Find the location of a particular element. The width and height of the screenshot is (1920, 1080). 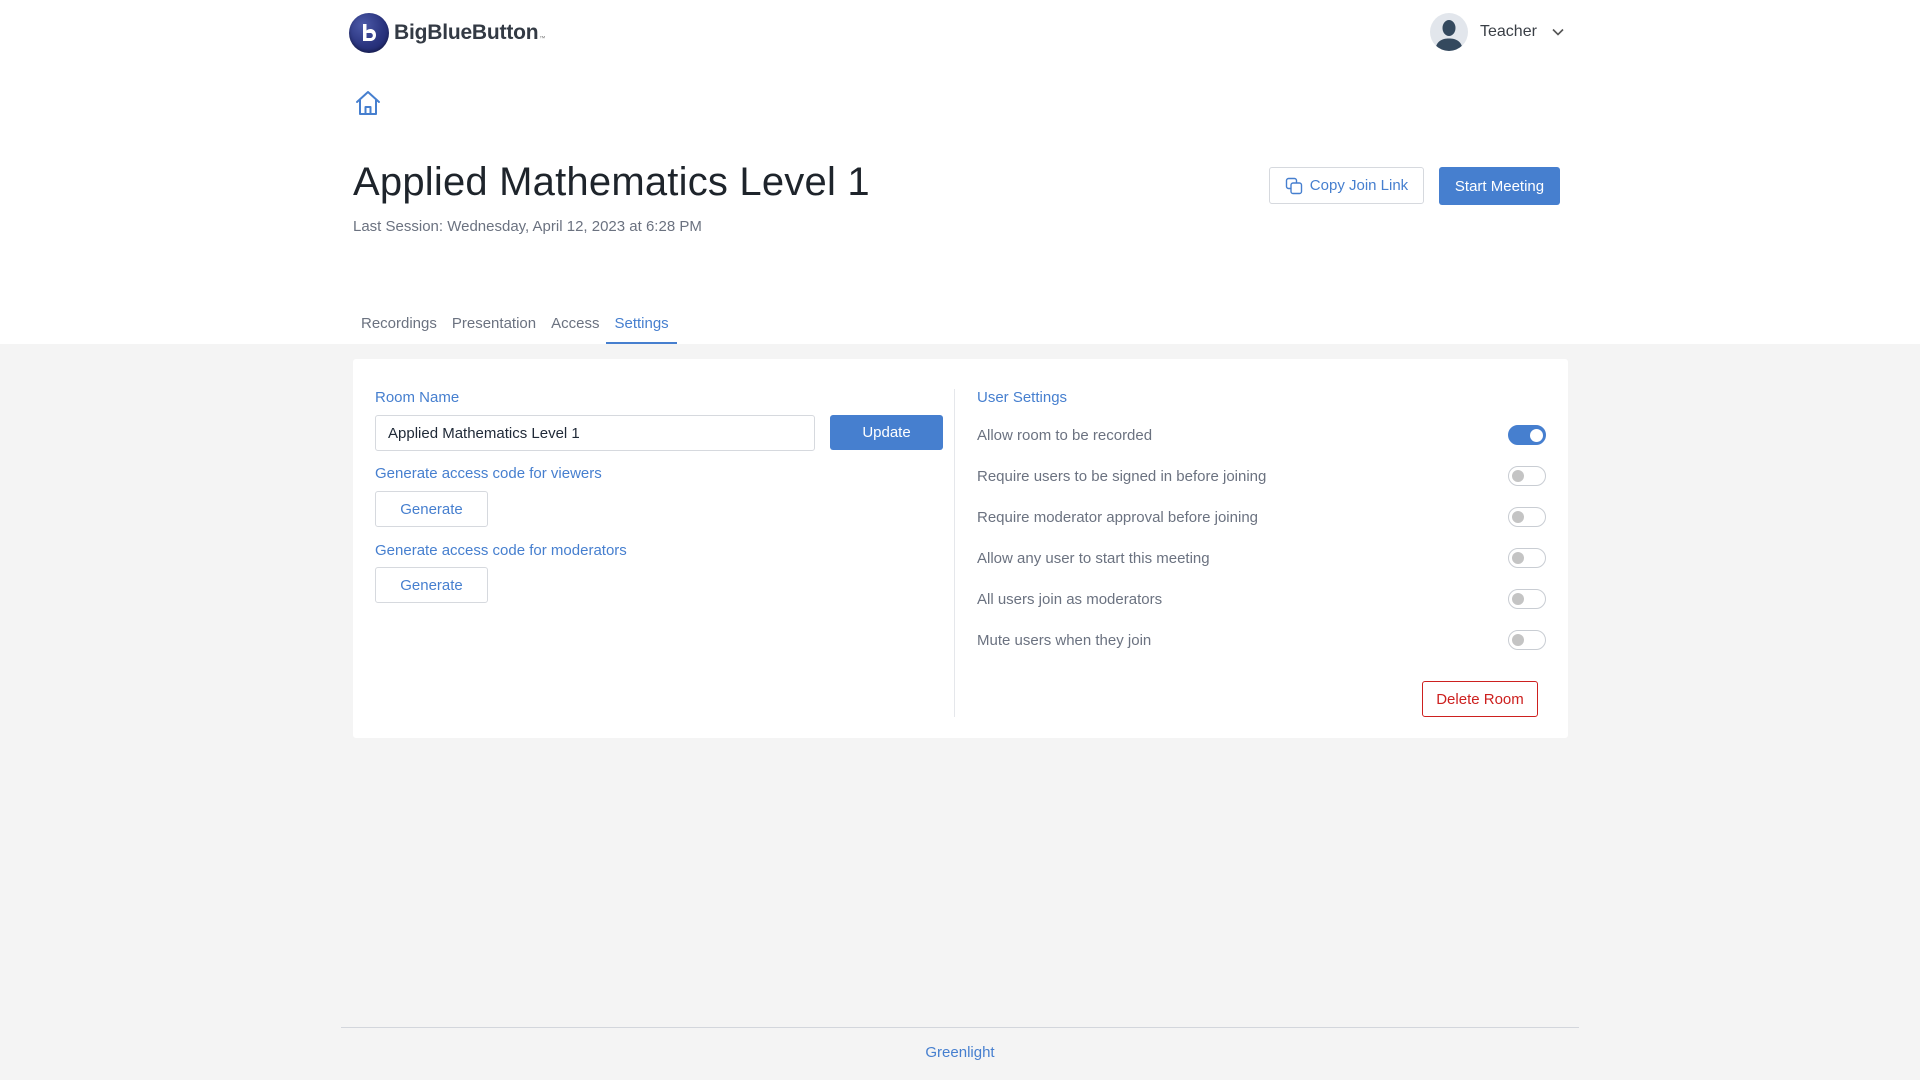

setting-label: Allow room to be recorded is located at coordinates (1065, 435).